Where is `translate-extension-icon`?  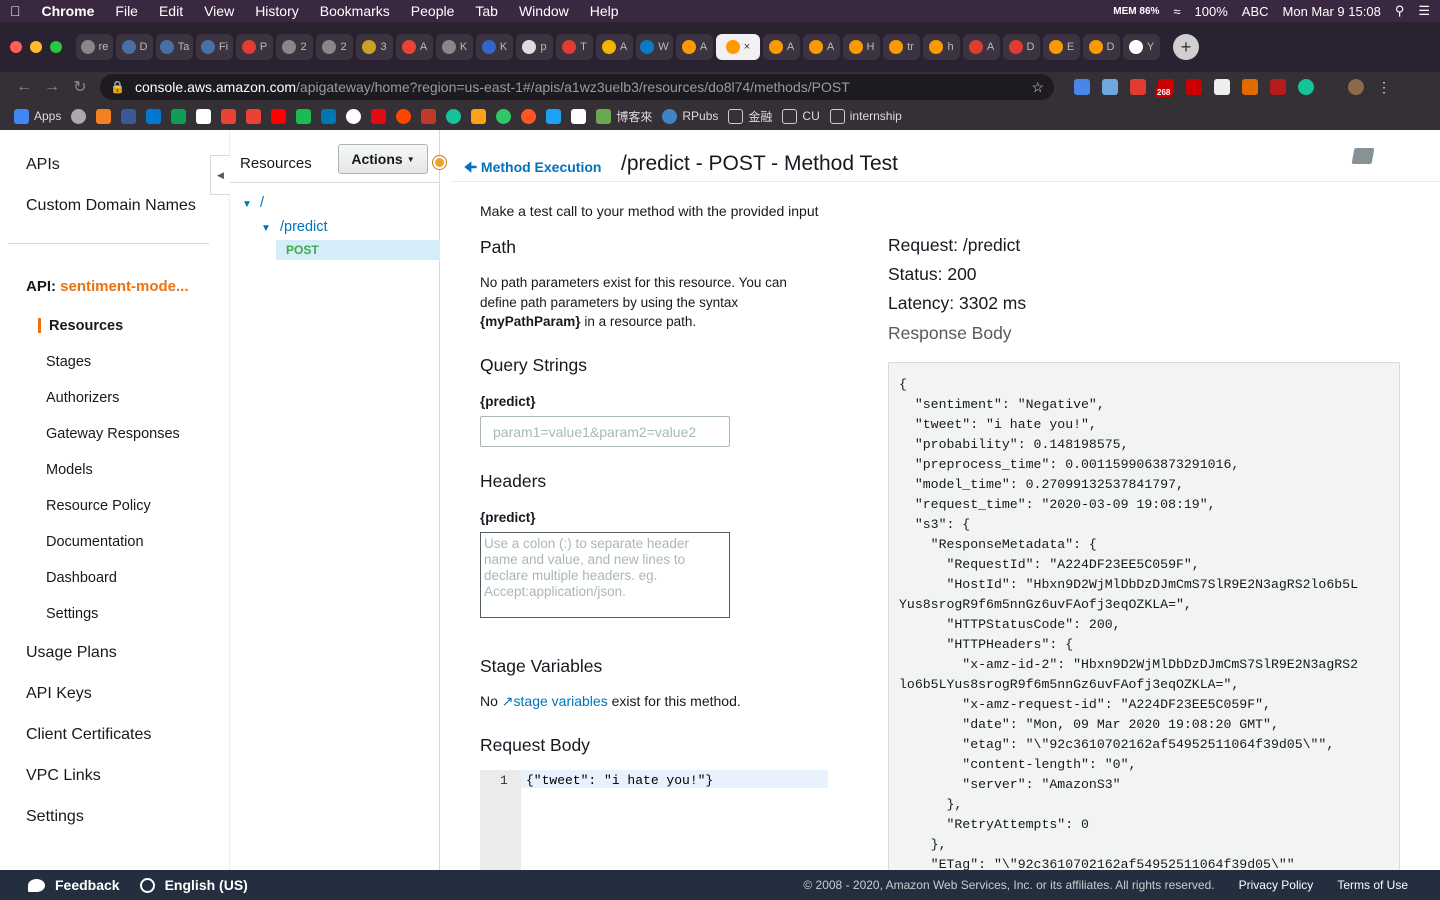
translate-extension-icon is located at coordinates (1082, 87).